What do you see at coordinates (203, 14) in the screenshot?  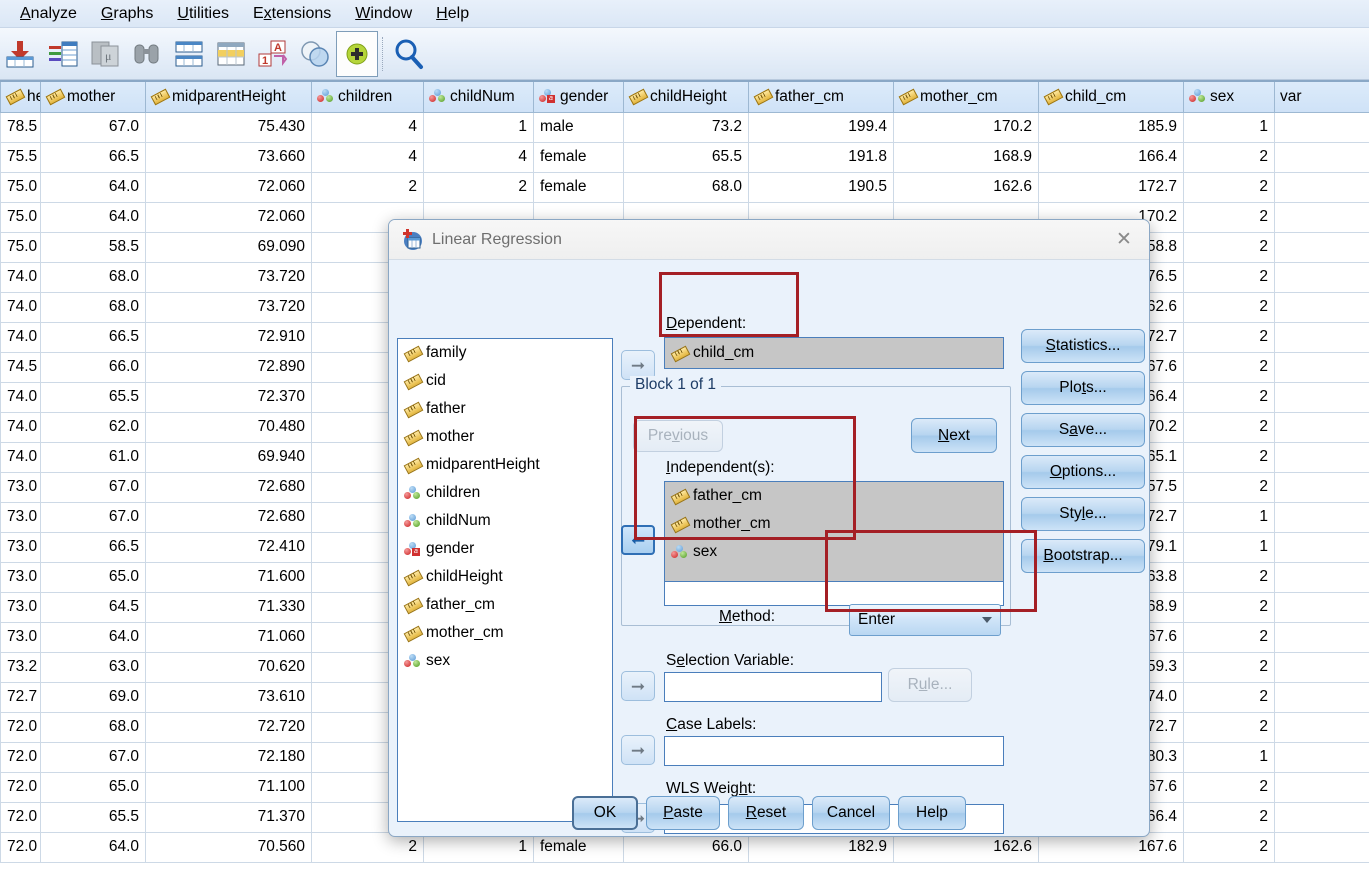 I see `menu-item-utilities: Utilities` at bounding box center [203, 14].